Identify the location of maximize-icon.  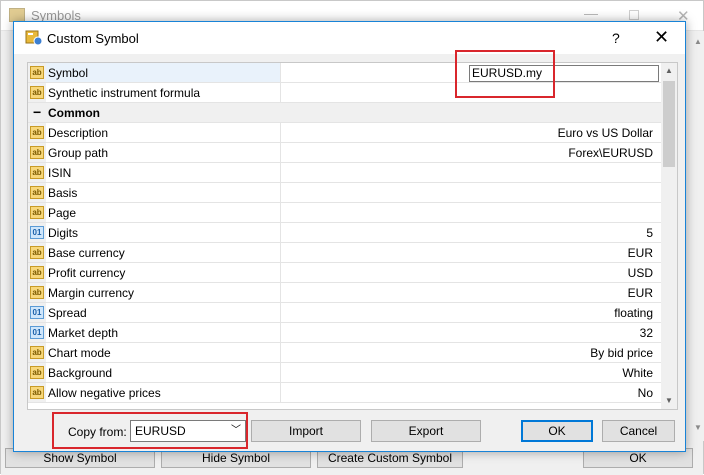
(634, 15).